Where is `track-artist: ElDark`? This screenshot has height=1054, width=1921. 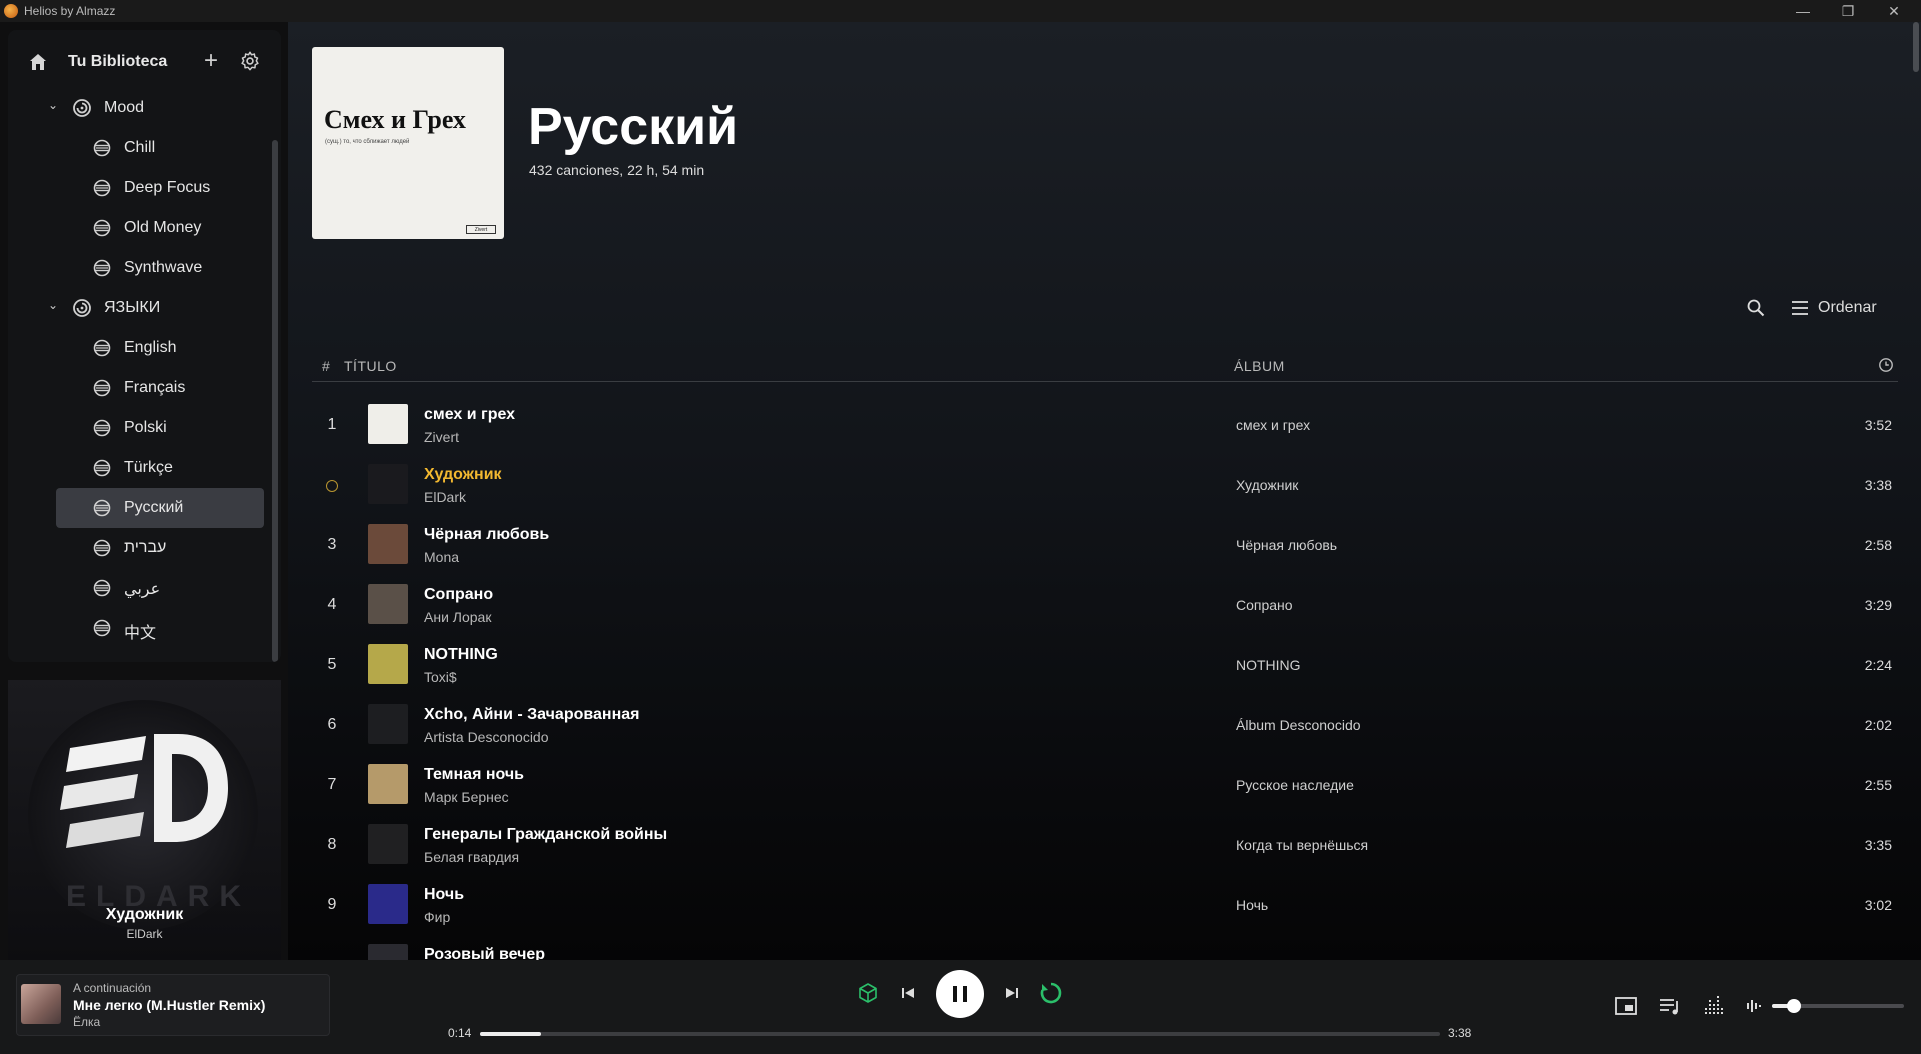
track-artist: ElDark is located at coordinates (445, 497).